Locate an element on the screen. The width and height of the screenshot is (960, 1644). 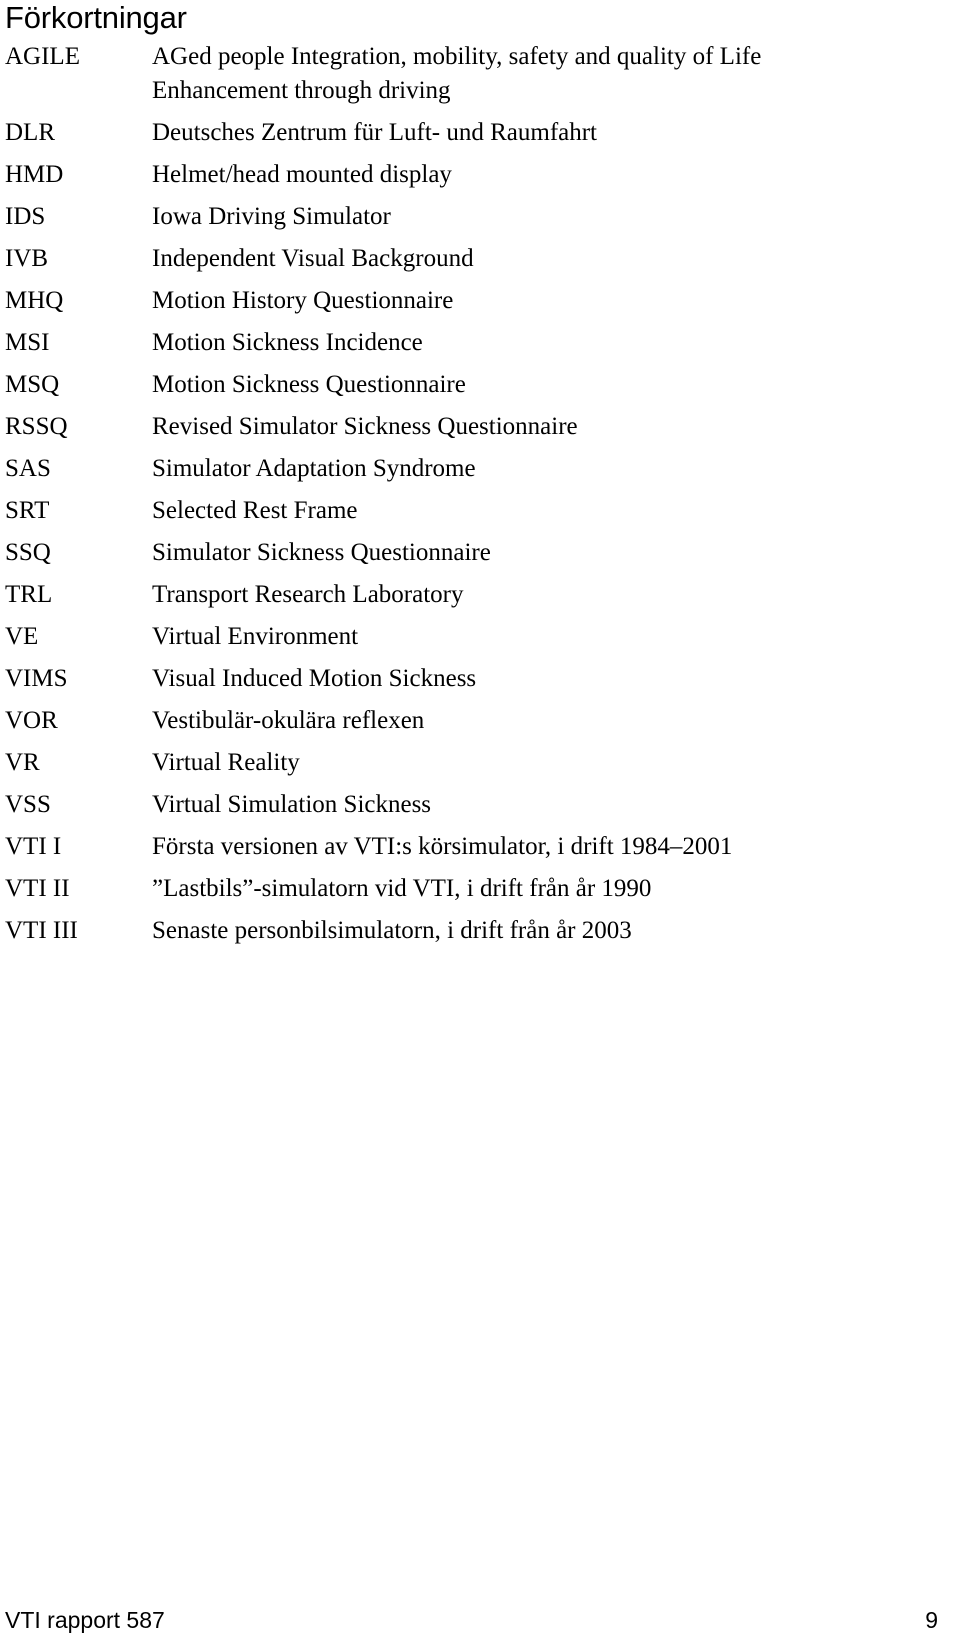
abbreviation-definition-line: Vestibulär-okulära reflexen is located at coordinates (288, 720).